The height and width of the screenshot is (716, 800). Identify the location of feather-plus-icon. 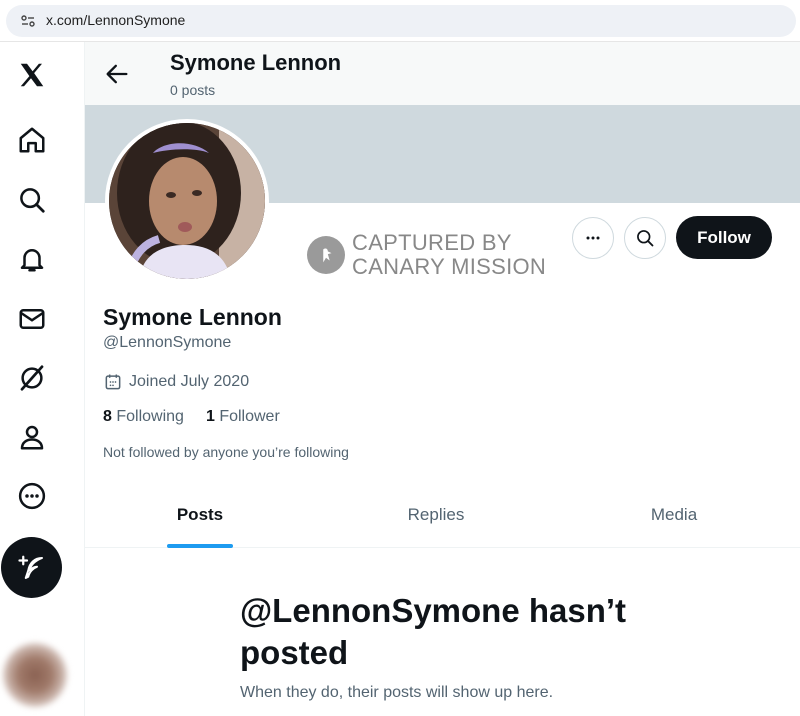
(30, 567).